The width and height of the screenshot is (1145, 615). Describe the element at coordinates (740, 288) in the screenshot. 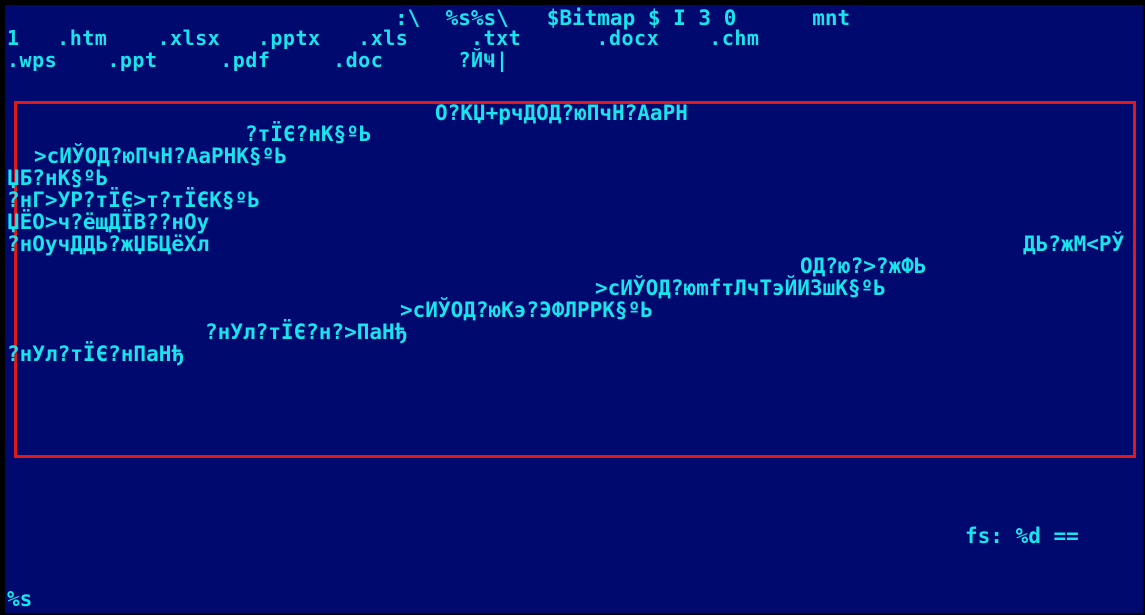

I see `garbled-text-line: >сИЎОД?юmfтЛчТэЙИЗшК§ºЬ` at that location.